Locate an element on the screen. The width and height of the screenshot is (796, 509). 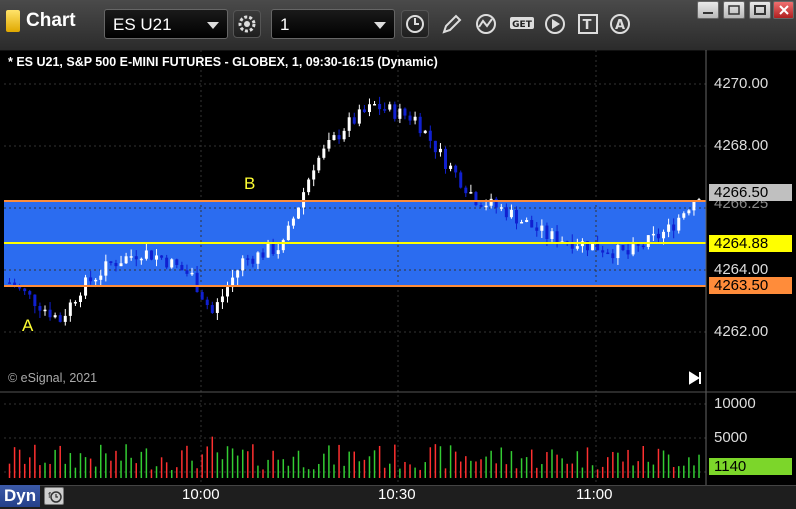
price-label-4268: 4268.00 is located at coordinates (741, 145).